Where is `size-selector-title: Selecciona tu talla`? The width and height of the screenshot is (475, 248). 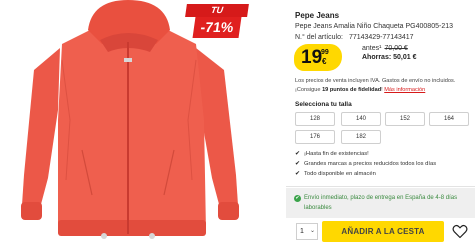 size-selector-title: Selecciona tu talla is located at coordinates (323, 104).